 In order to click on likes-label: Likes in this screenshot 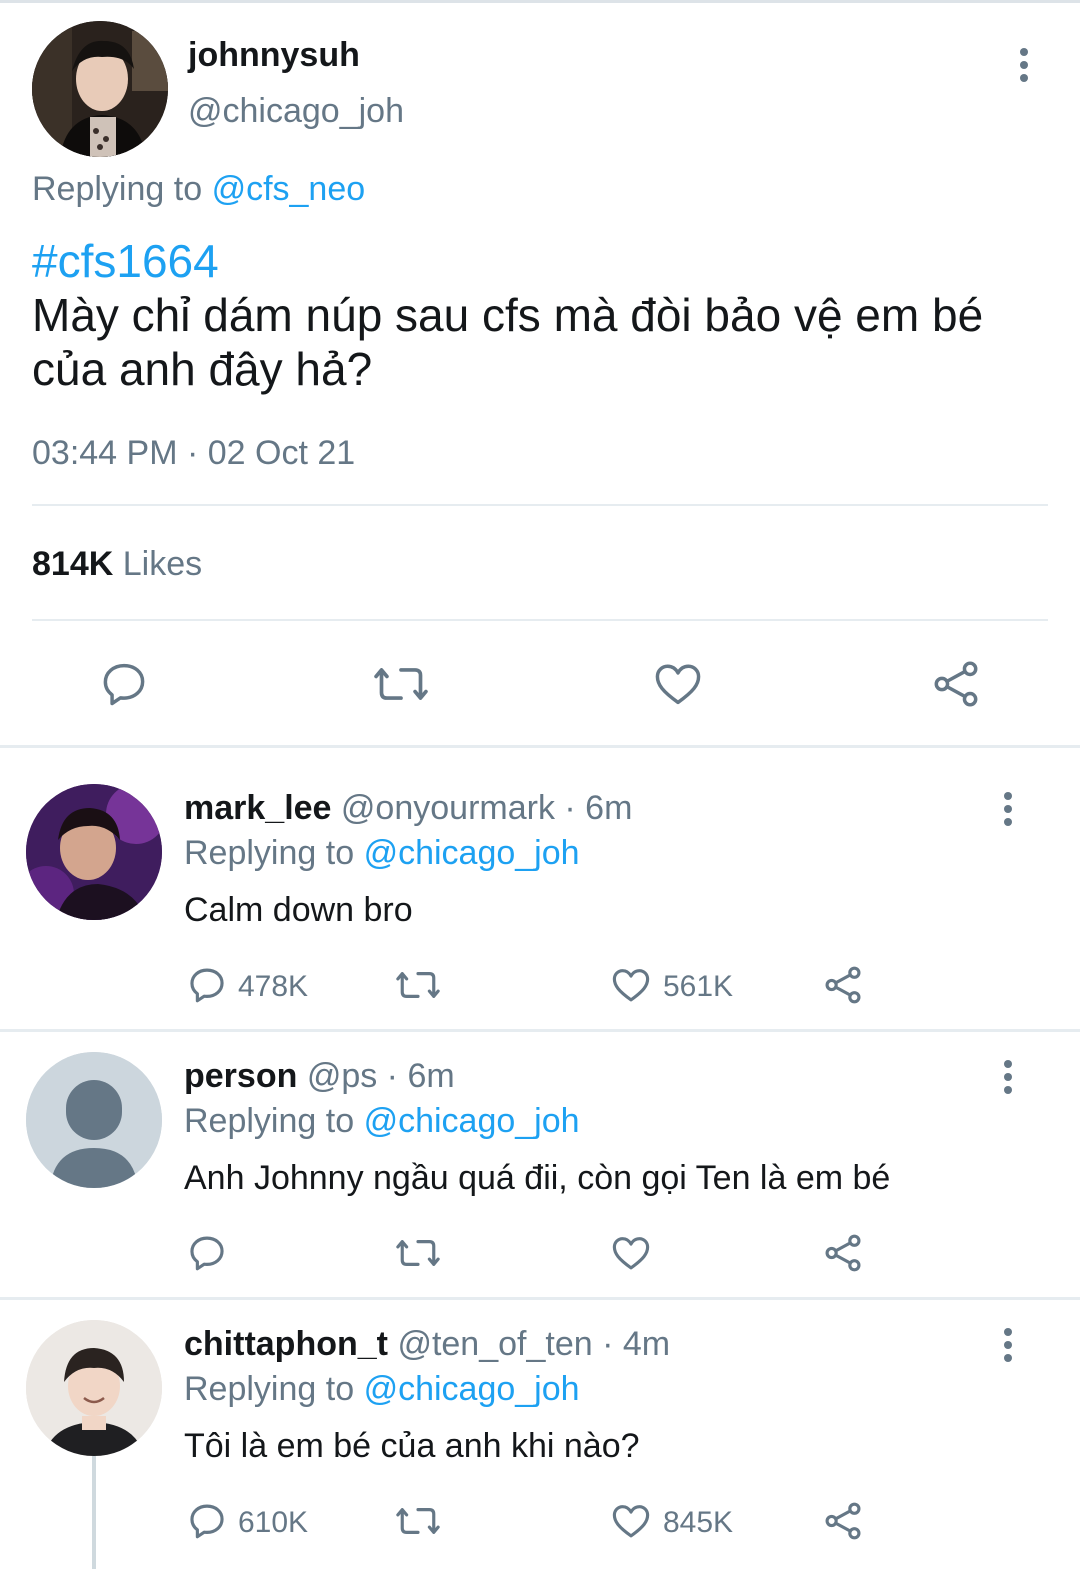, I will do `click(162, 564)`.